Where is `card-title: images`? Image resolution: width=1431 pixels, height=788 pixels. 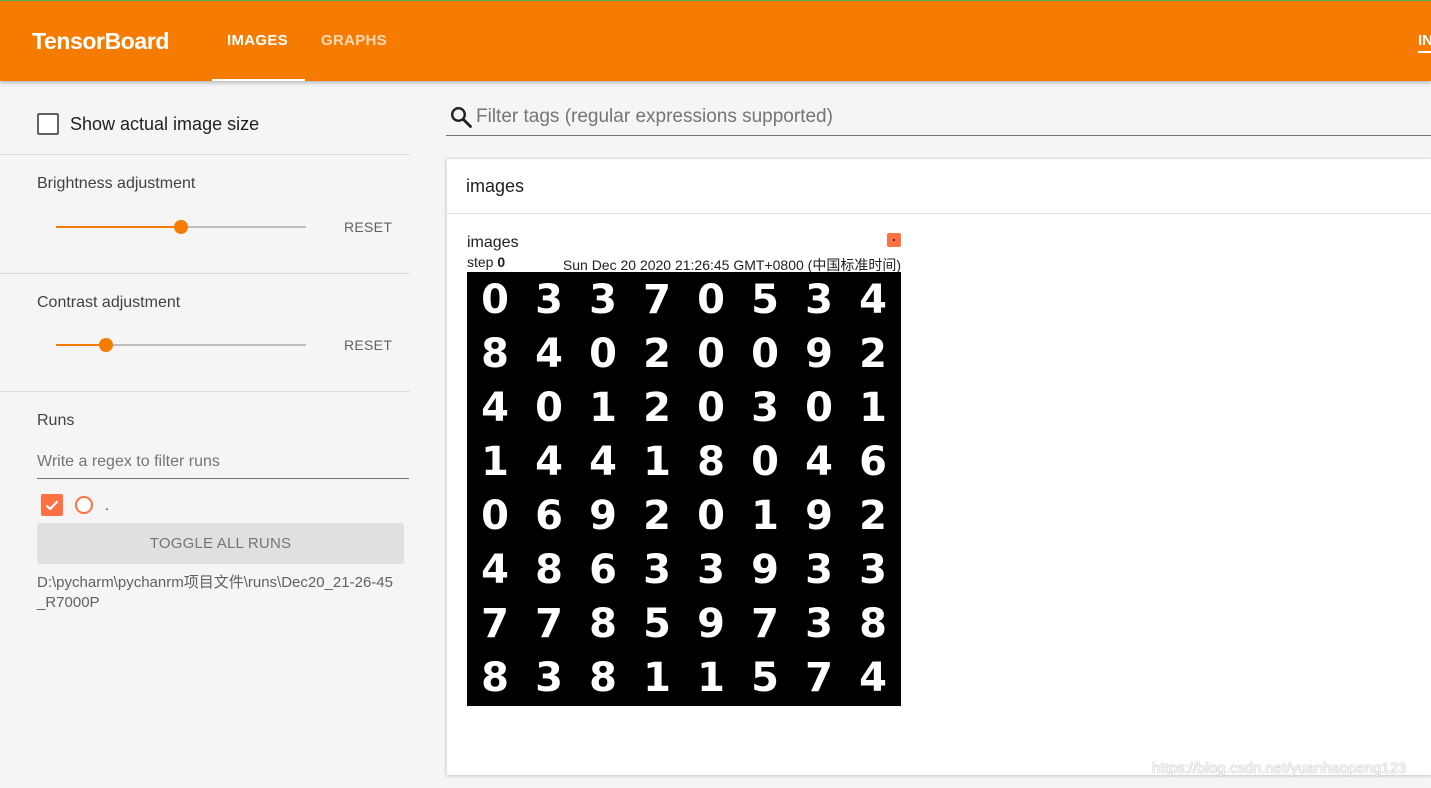
card-title: images is located at coordinates (495, 186).